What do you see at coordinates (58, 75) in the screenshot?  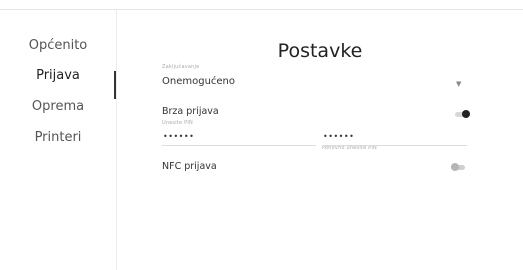 I see `sidebar-item-prijava: Prijava` at bounding box center [58, 75].